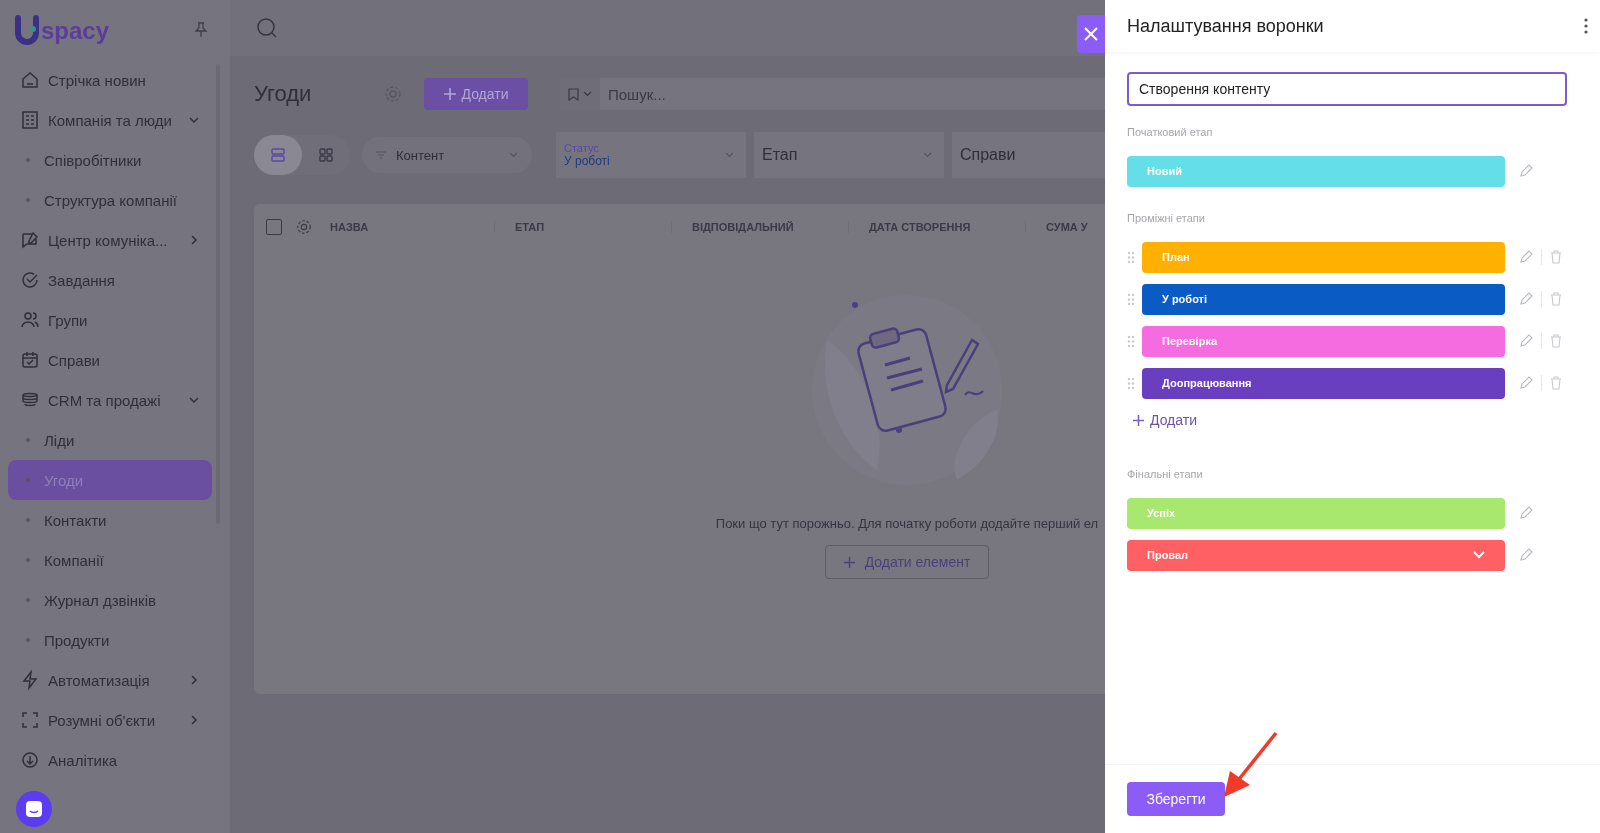 This screenshot has width=1600, height=833. I want to click on column-header: НАЗВА, so click(403, 227).